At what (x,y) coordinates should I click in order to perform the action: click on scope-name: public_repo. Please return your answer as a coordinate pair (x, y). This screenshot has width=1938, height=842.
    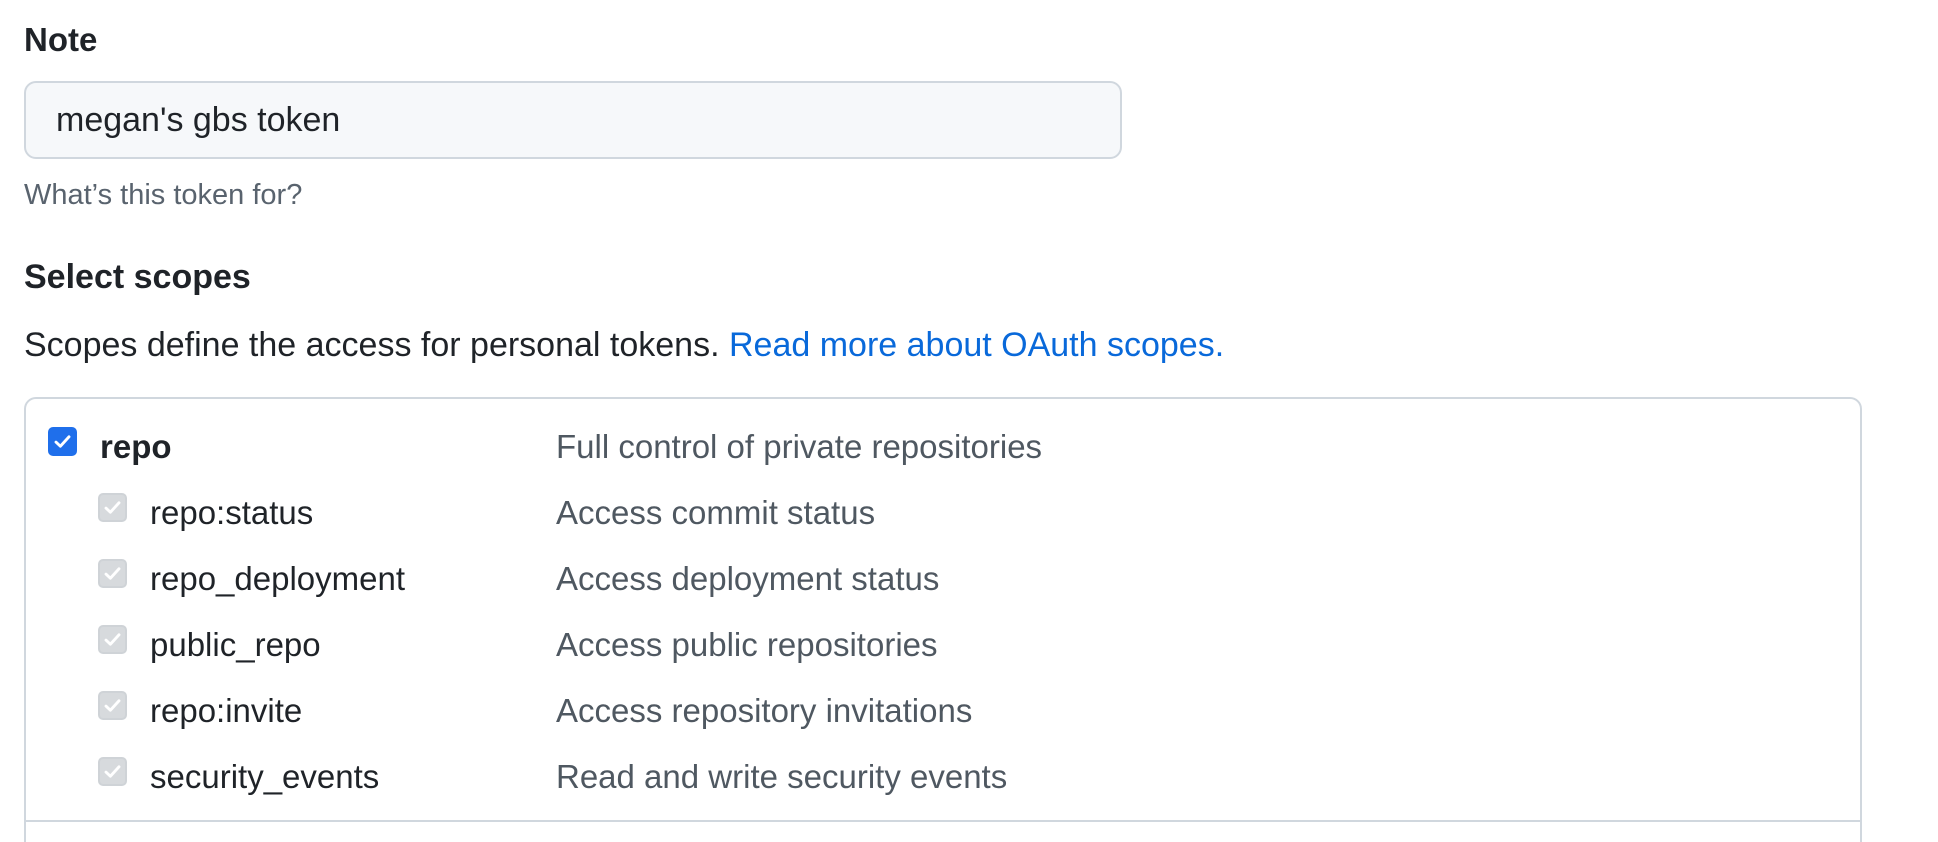
    Looking at the image, I should click on (235, 644).